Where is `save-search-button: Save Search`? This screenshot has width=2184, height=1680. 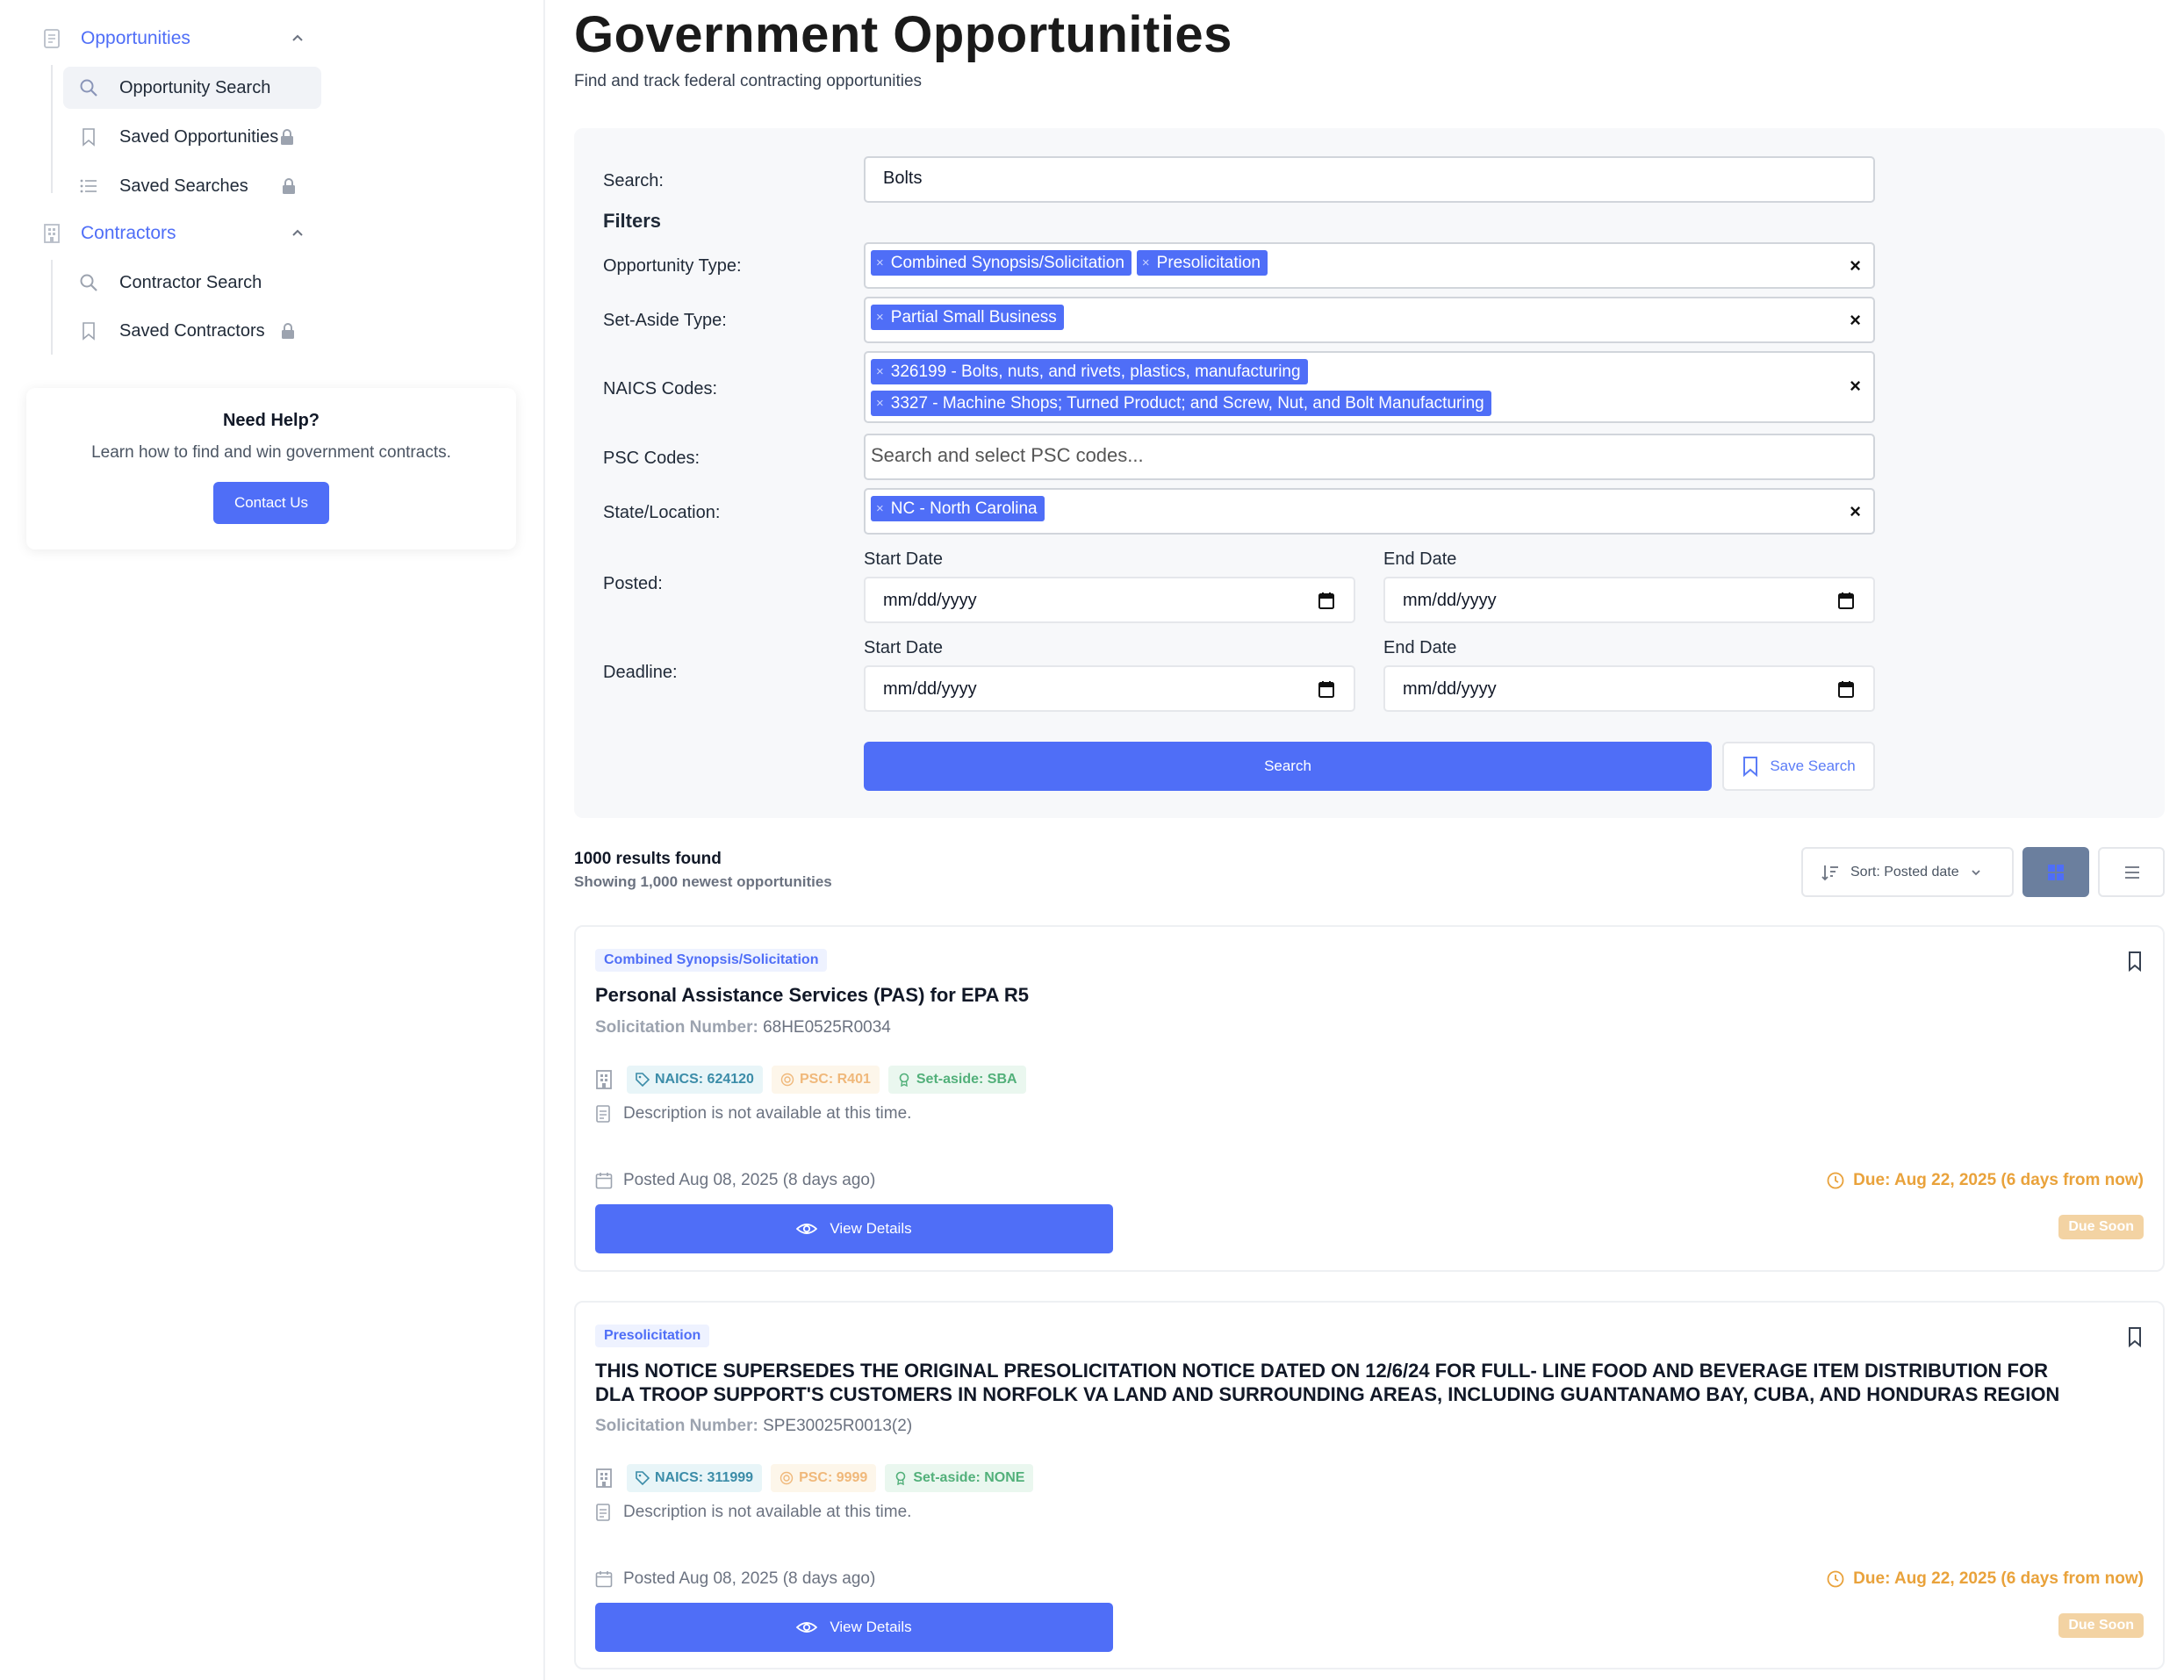
save-search-button: Save Search is located at coordinates (1798, 766).